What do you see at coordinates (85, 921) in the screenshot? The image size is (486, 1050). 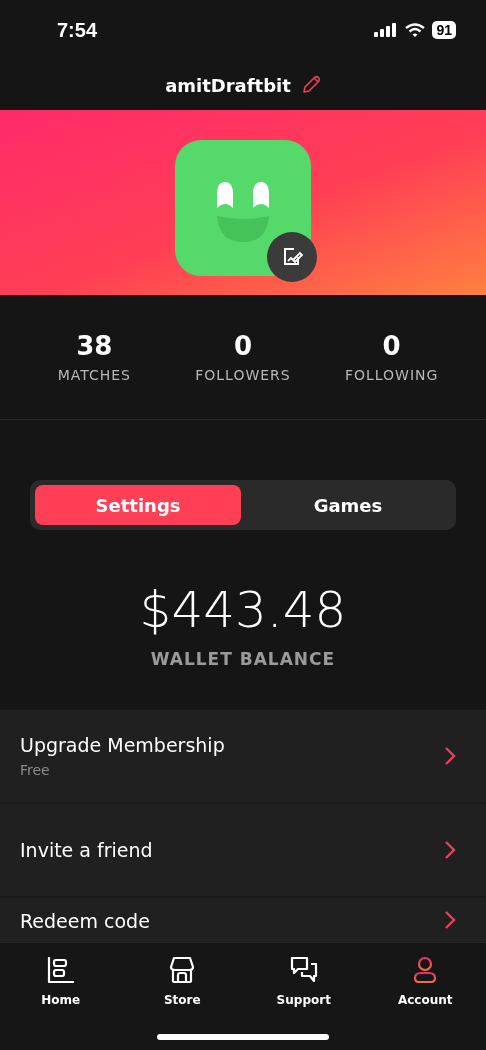 I see `menu-title: Redeem code` at bounding box center [85, 921].